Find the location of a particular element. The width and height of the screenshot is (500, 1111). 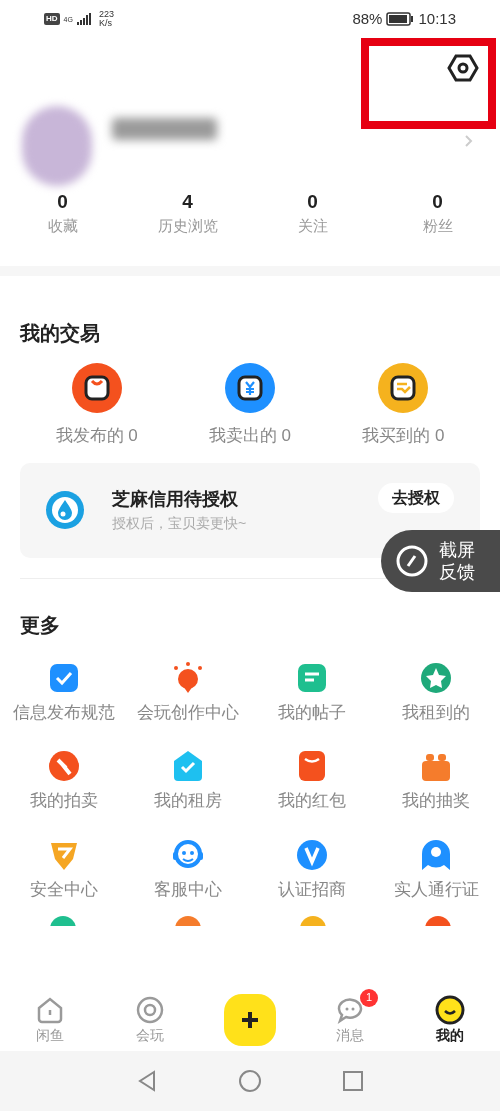

feedback-label: 截屏 is located at coordinates (457, 550).